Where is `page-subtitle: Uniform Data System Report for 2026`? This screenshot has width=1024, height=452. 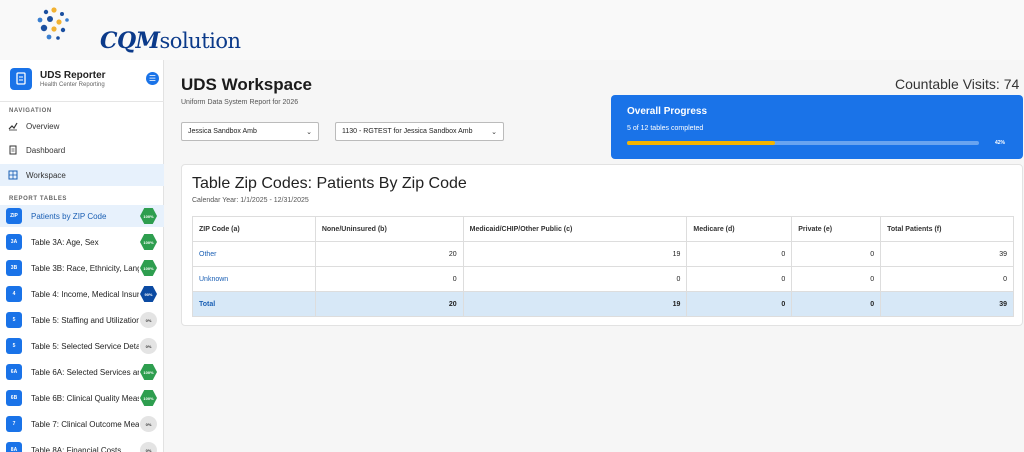 page-subtitle: Uniform Data System Report for 2026 is located at coordinates (240, 102).